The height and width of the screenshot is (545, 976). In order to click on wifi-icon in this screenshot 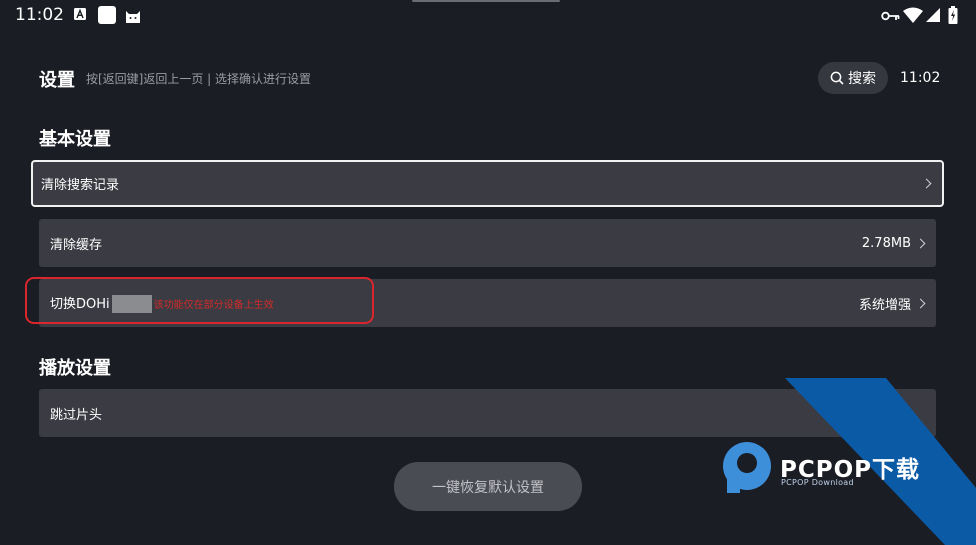, I will do `click(913, 15)`.